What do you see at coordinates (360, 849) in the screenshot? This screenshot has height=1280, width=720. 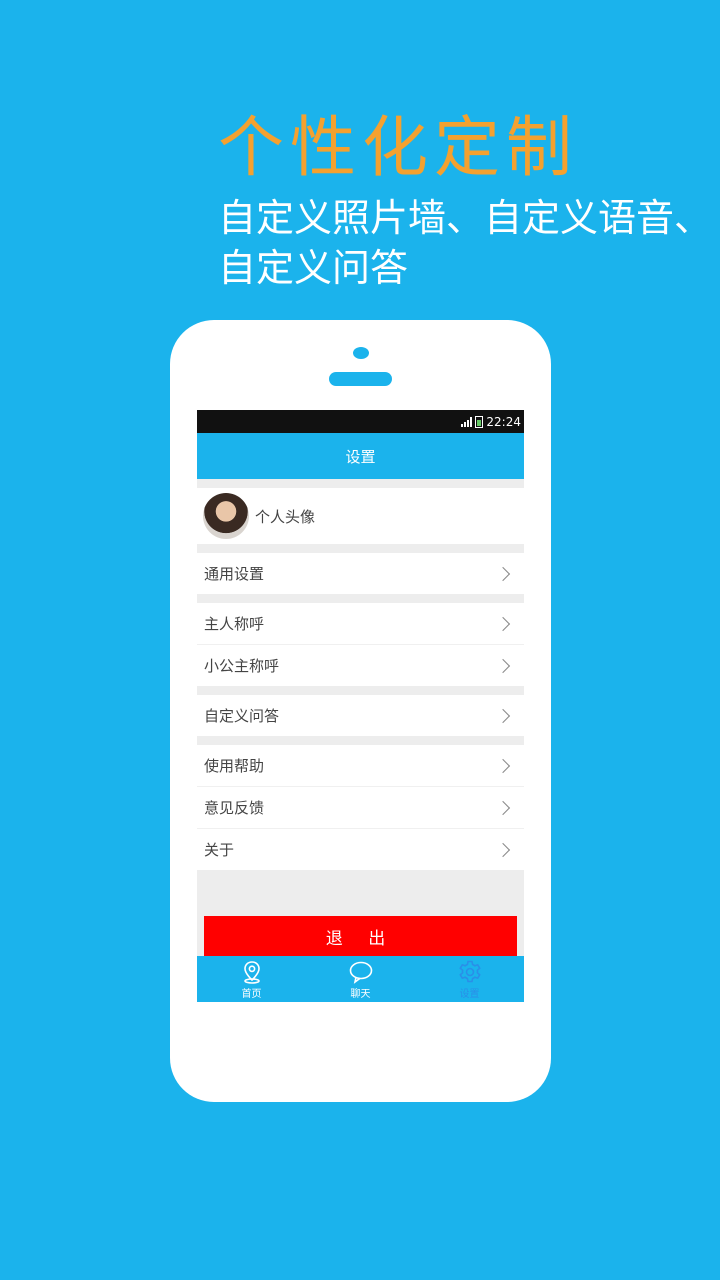 I see `menu-item-about: 关于` at bounding box center [360, 849].